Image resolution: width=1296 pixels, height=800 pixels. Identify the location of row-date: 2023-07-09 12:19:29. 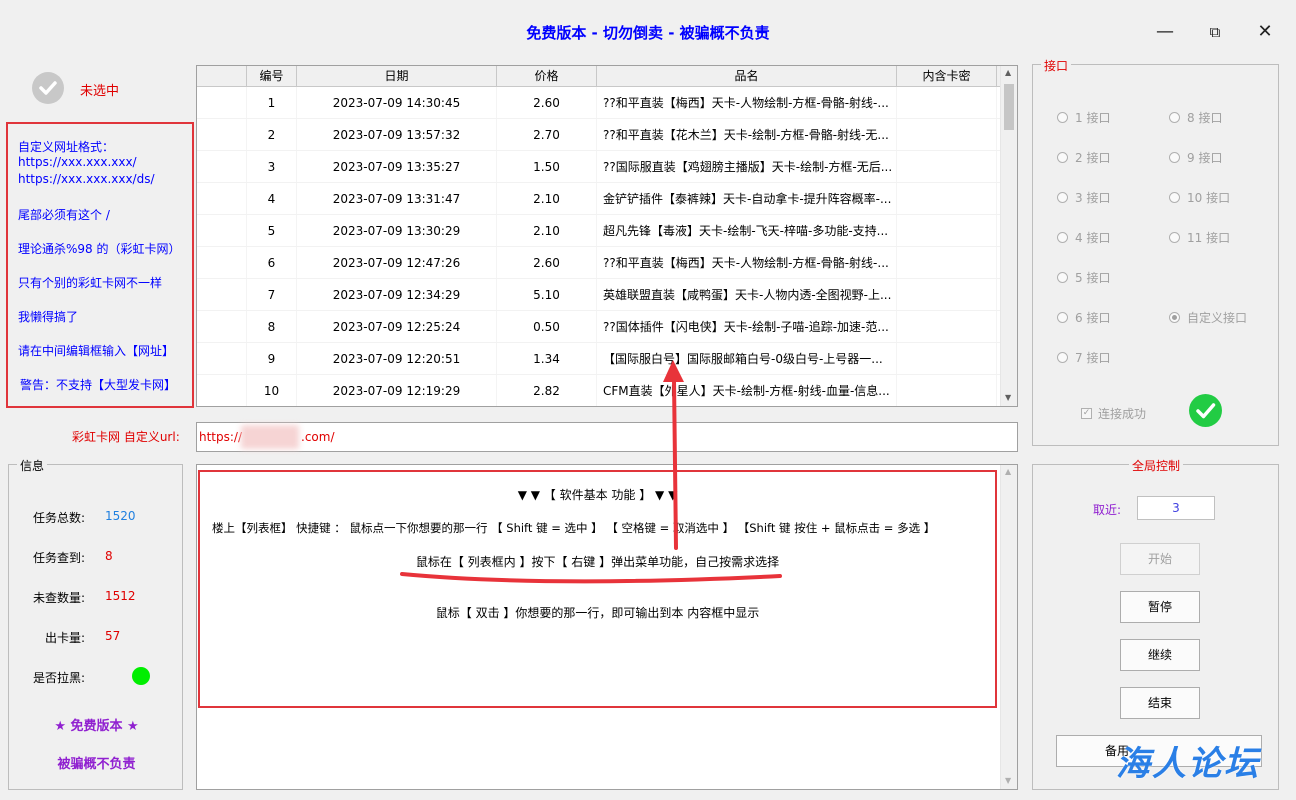
(397, 390).